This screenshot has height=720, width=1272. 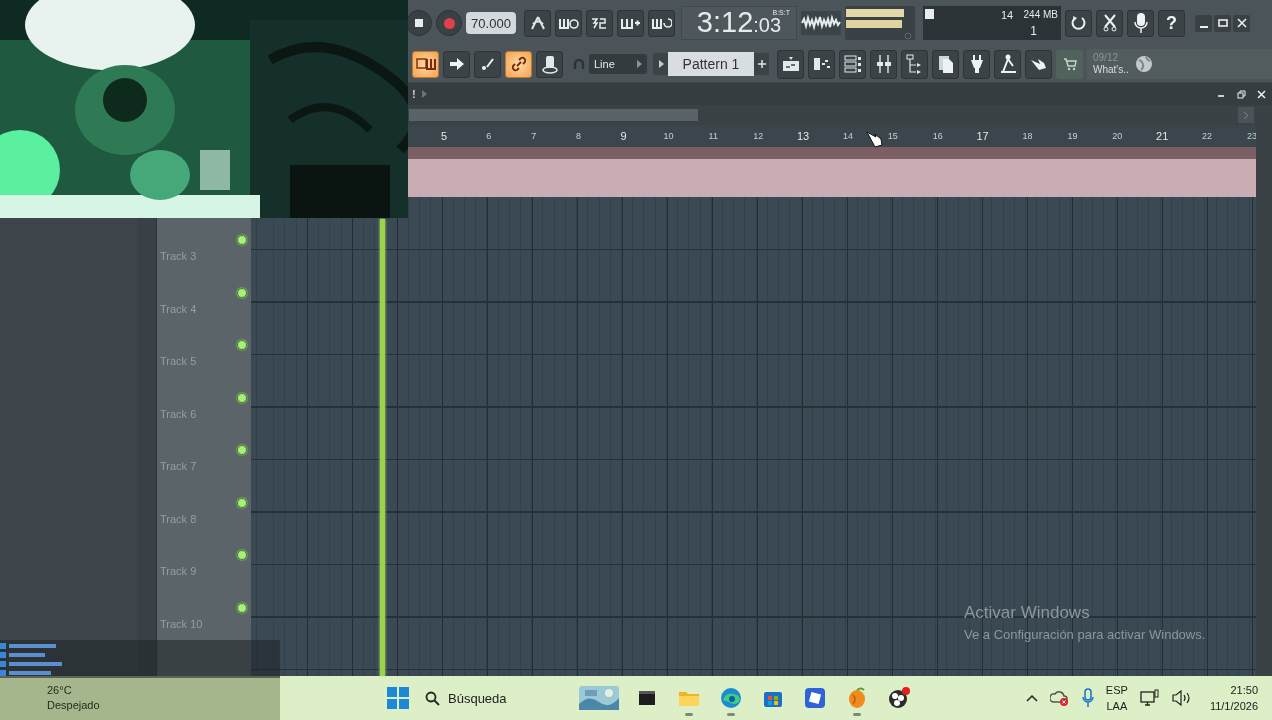 What do you see at coordinates (711, 64) in the screenshot?
I see `pattern-selector: Pattern 1` at bounding box center [711, 64].